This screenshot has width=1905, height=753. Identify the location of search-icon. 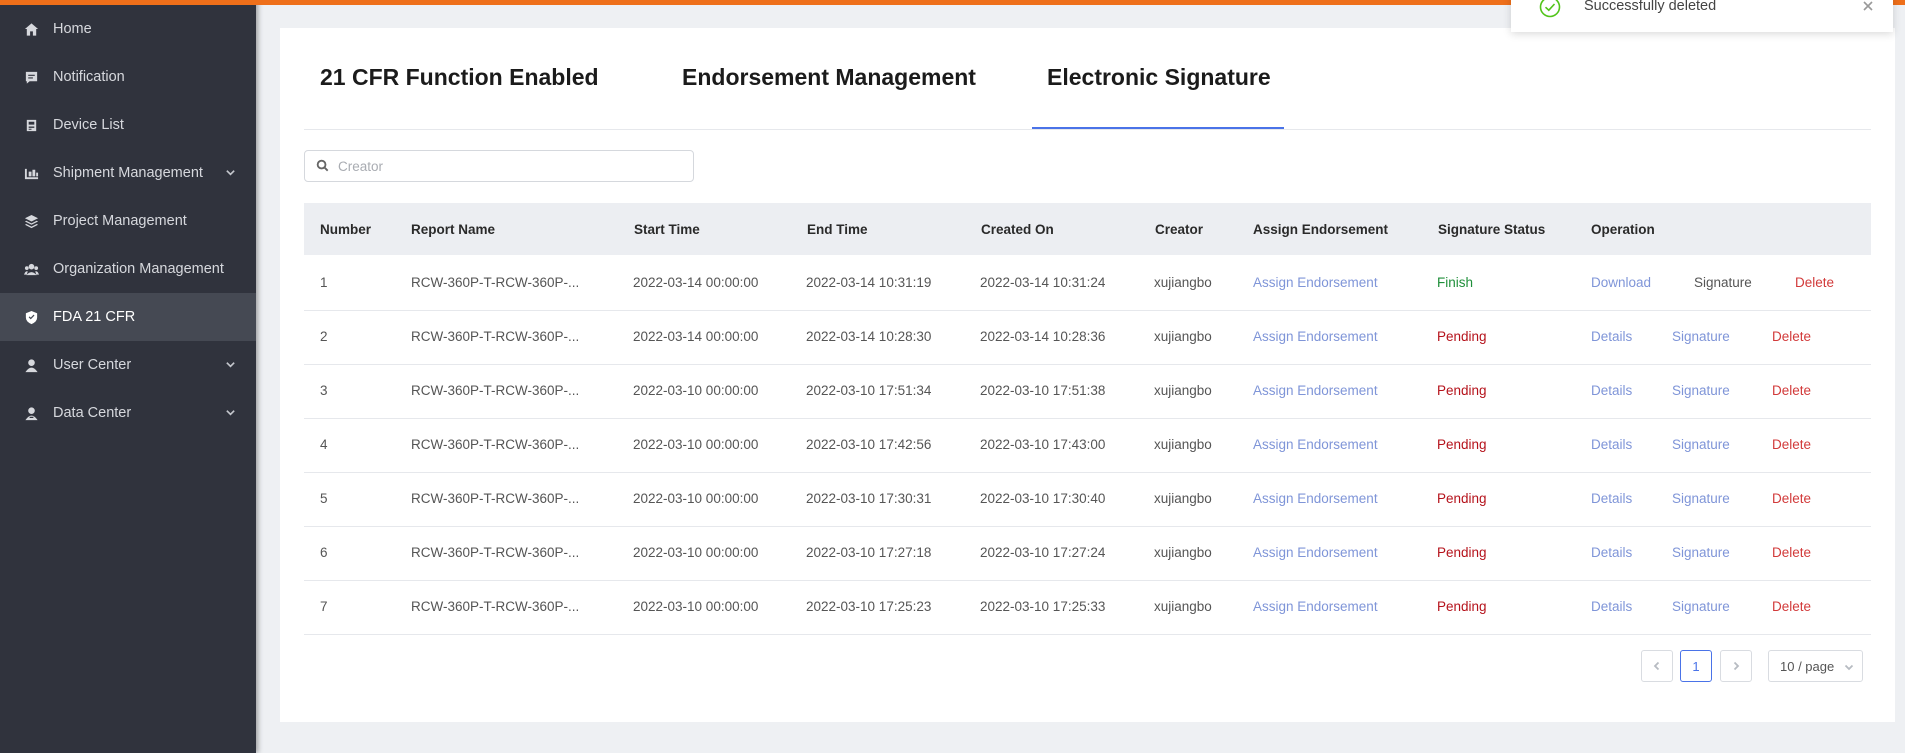
(323, 166).